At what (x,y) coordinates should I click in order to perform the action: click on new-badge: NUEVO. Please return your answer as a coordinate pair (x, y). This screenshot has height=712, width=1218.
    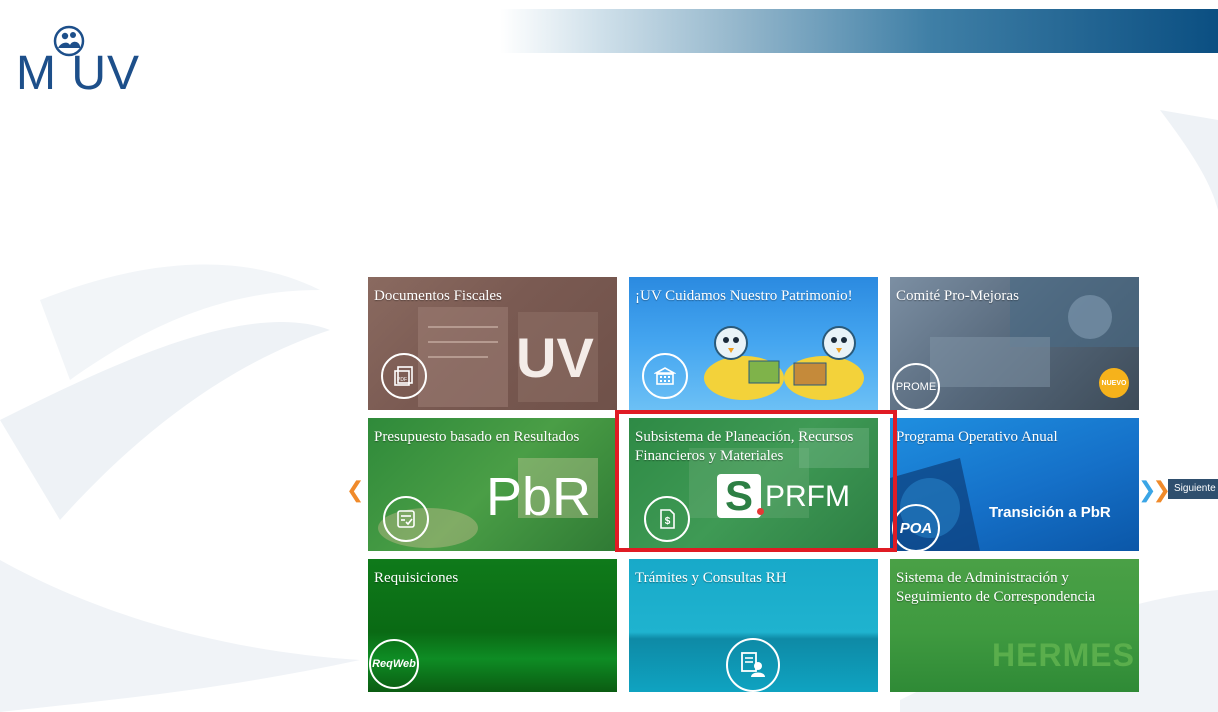
    Looking at the image, I should click on (1114, 383).